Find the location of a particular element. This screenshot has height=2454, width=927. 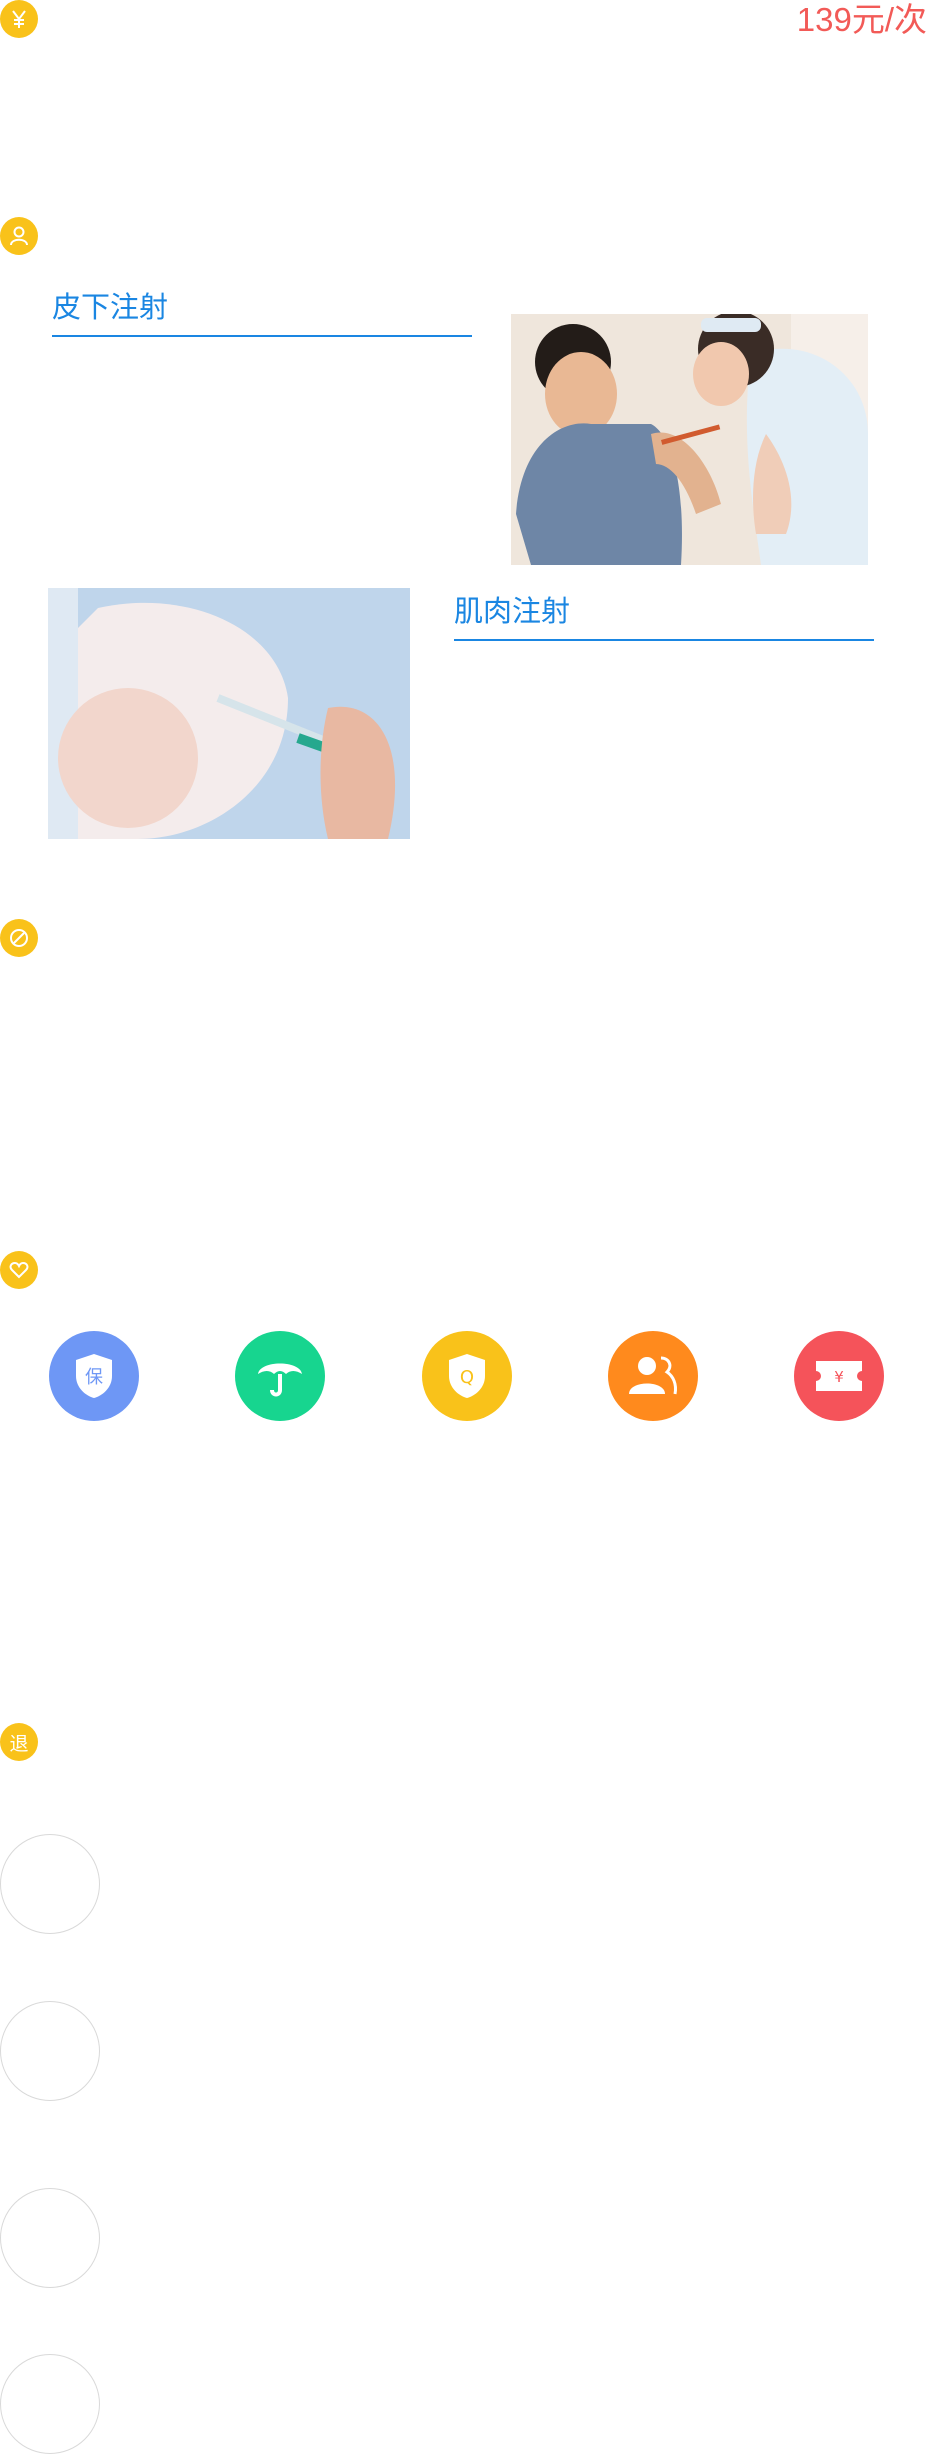

price-text: 139元/次 is located at coordinates (861, 19).